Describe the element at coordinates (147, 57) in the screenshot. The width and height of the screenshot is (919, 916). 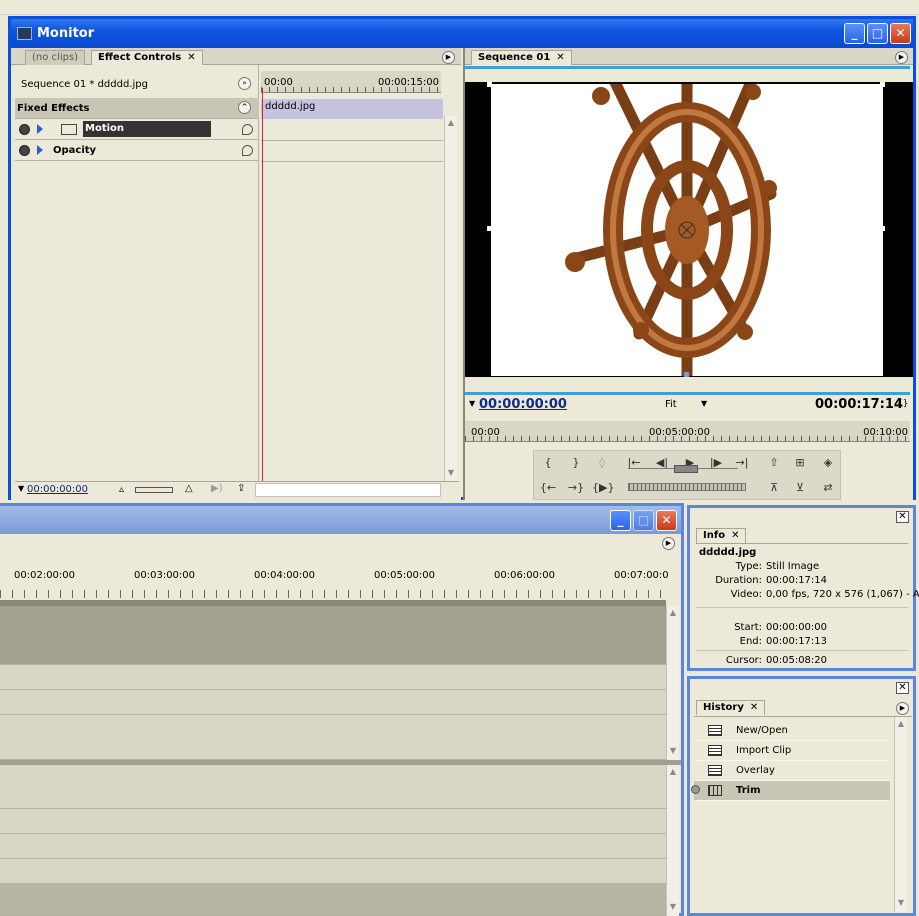
I see `tab-effect-controls: Effect Controls ✕` at that location.